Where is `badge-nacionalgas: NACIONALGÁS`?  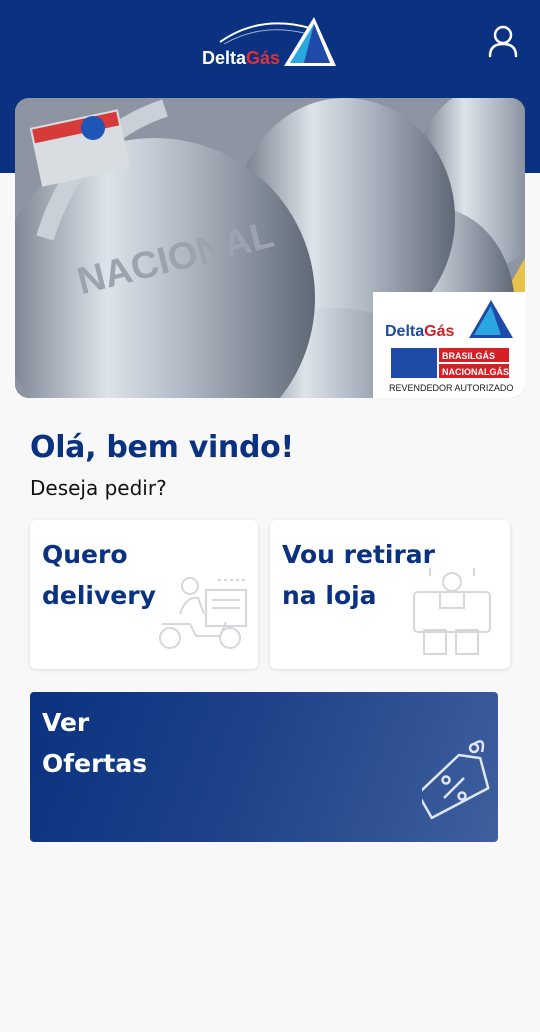
badge-nacionalgas: NACIONALGÁS is located at coordinates (475, 372).